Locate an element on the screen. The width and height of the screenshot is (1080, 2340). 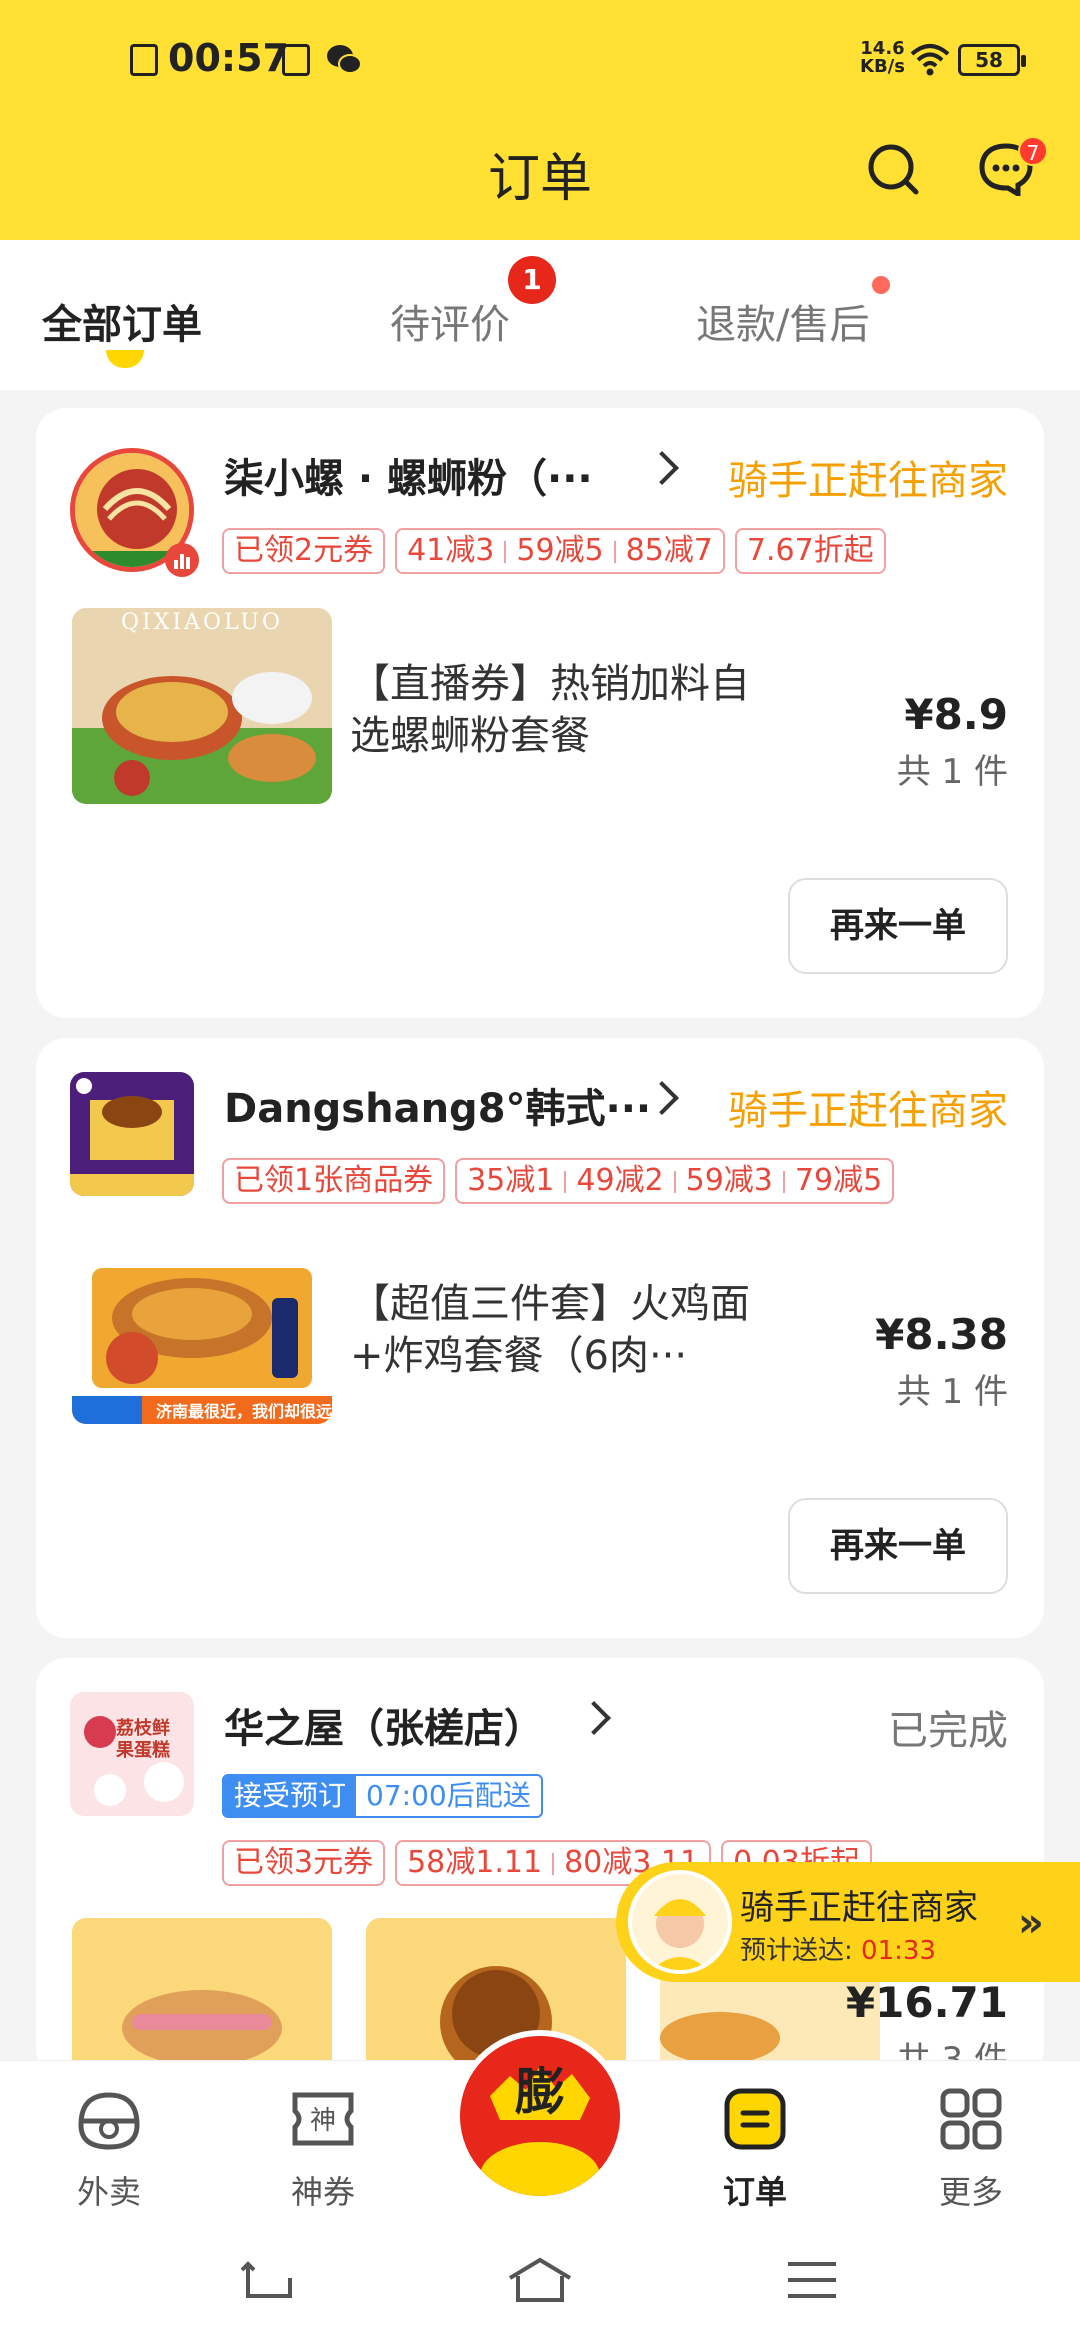
preorder-tag: 接受预订 07:00后配送 is located at coordinates (382, 1796).